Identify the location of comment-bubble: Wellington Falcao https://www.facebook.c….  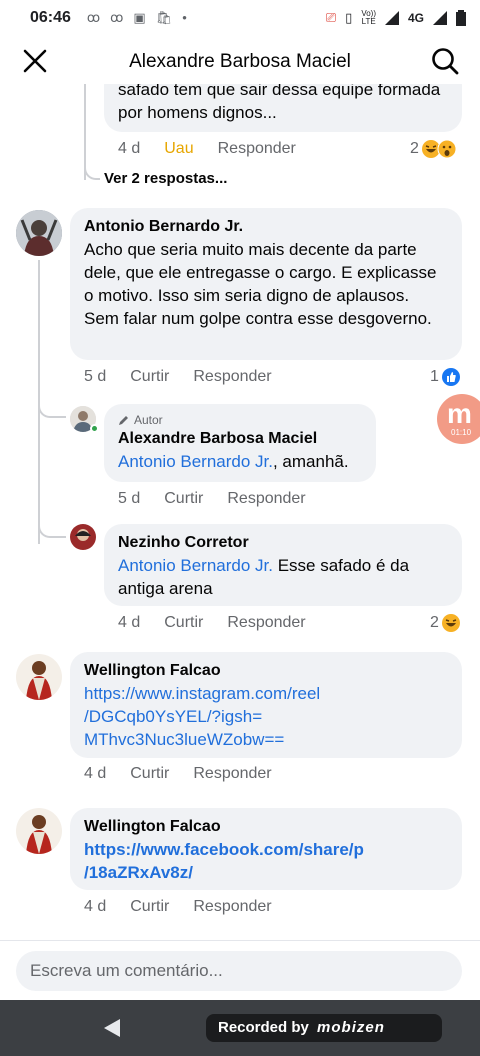
(266, 849).